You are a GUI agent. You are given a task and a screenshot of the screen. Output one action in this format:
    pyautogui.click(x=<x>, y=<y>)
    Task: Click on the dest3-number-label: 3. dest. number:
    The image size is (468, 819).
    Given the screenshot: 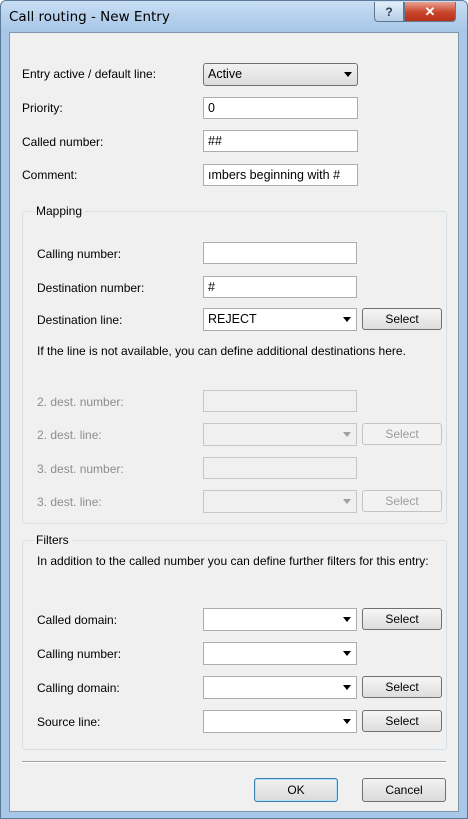 What is the action you would take?
    pyautogui.click(x=80, y=469)
    